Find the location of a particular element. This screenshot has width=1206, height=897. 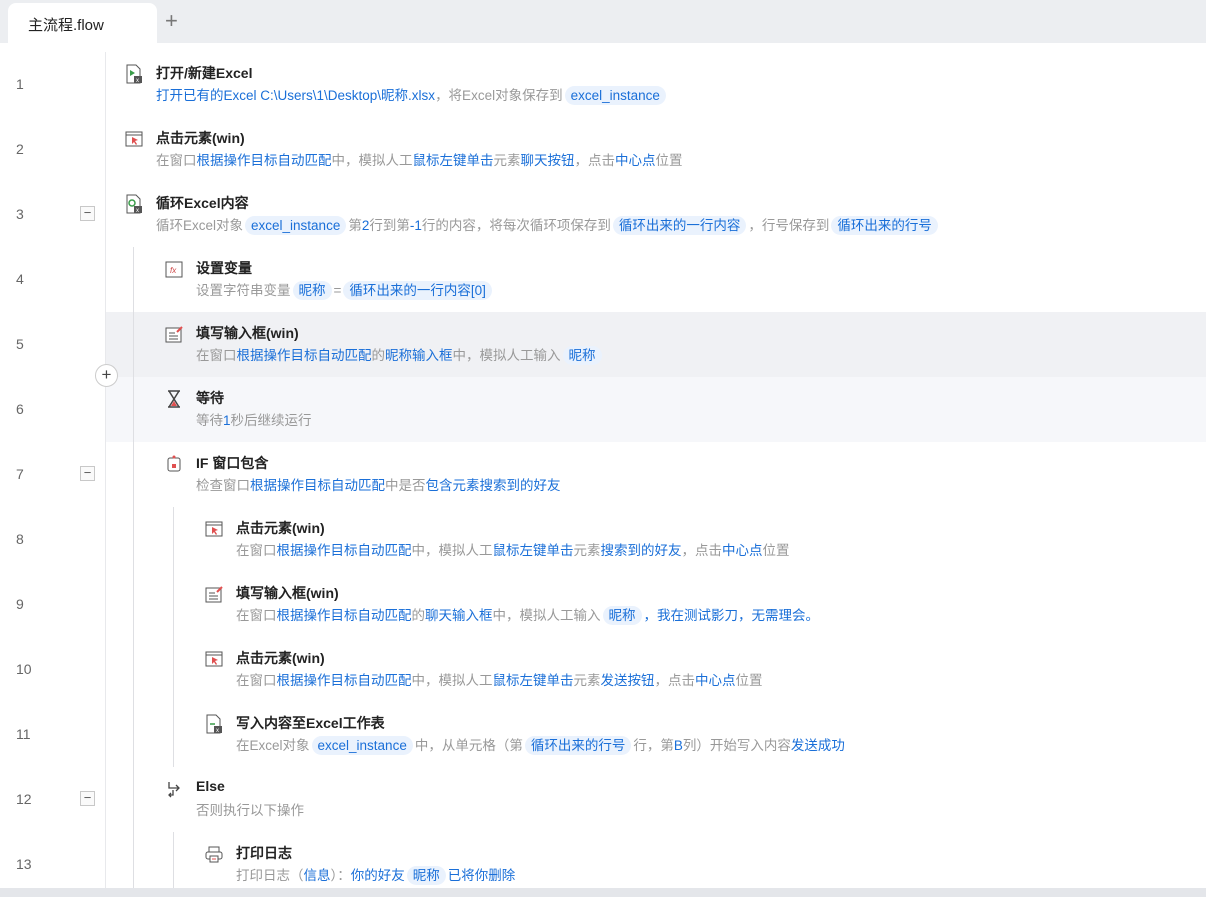

parameter-value: 打开已有的Excel C:\Users\1\Desktop\昵称.xlsx is located at coordinates (295, 95).